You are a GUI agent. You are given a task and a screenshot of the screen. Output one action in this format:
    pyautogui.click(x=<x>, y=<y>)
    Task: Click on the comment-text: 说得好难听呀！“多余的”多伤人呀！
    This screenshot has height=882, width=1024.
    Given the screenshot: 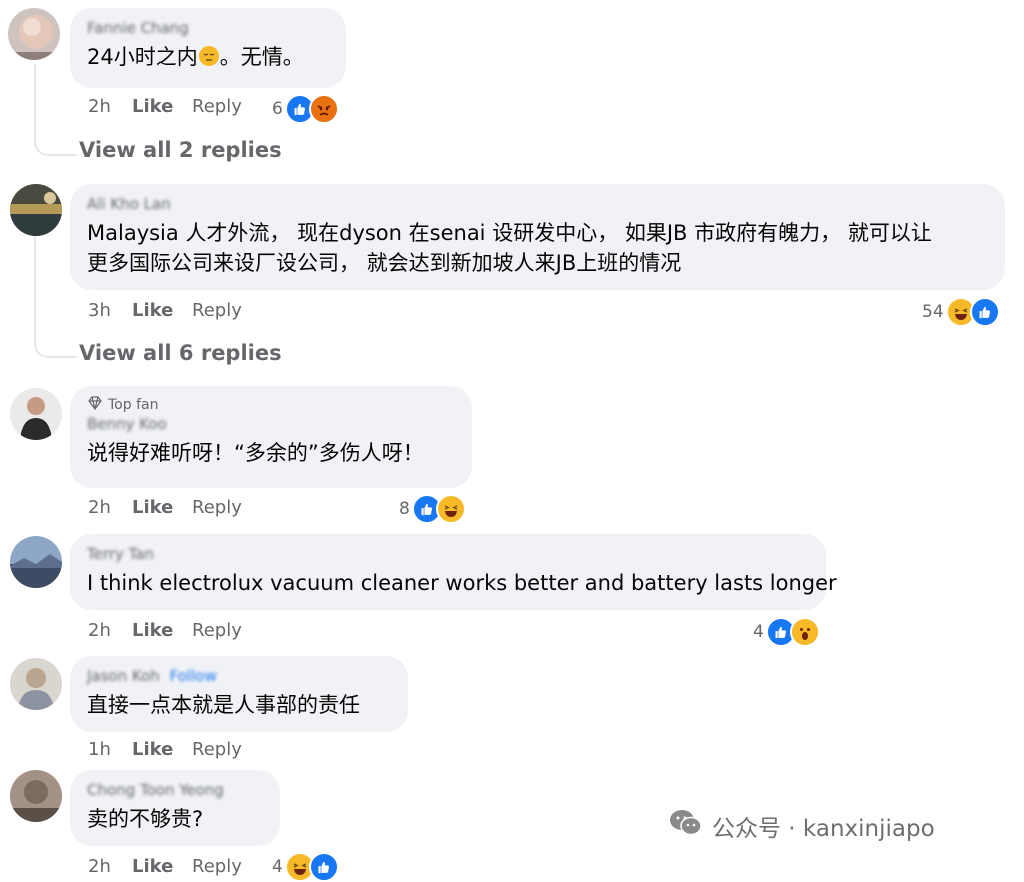 What is the action you would take?
    pyautogui.click(x=255, y=453)
    